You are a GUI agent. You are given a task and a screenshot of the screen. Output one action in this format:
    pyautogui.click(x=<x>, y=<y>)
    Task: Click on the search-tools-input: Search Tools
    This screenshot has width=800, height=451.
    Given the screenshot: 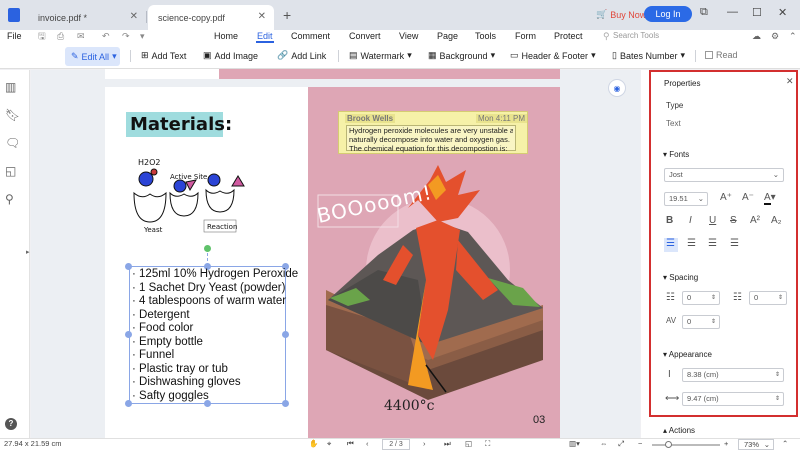 What is the action you would take?
    pyautogui.click(x=636, y=36)
    